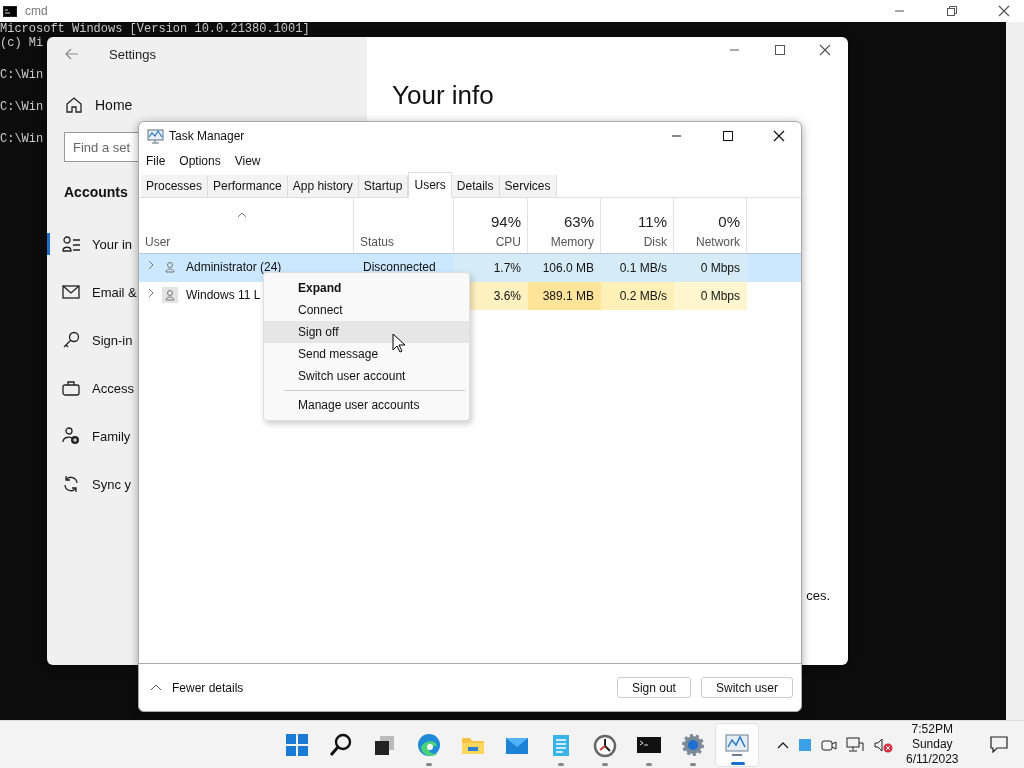 Image resolution: width=1024 pixels, height=768 pixels. I want to click on user-name: Windows 11 L, so click(223, 295).